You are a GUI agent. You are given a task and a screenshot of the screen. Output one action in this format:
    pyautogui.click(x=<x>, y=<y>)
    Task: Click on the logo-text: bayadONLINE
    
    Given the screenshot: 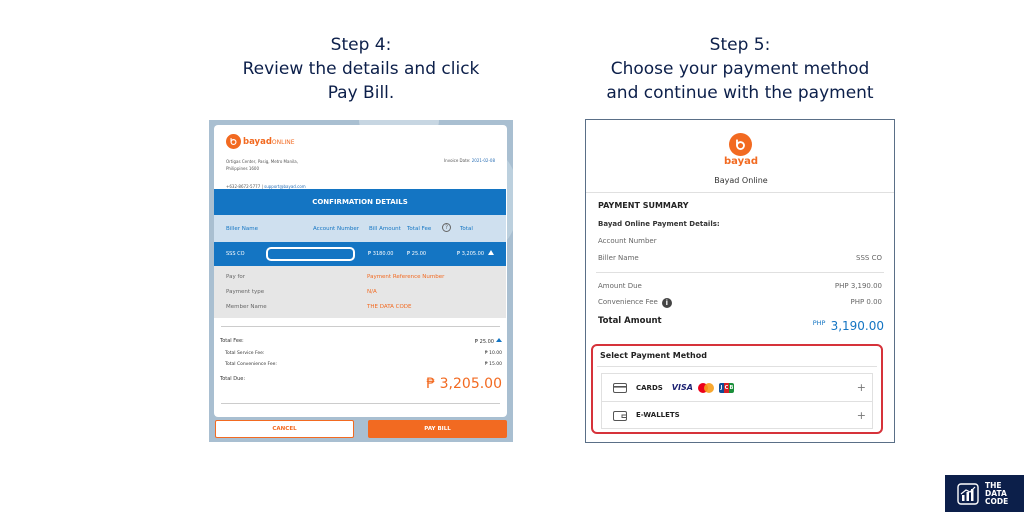 What is the action you would take?
    pyautogui.click(x=269, y=141)
    